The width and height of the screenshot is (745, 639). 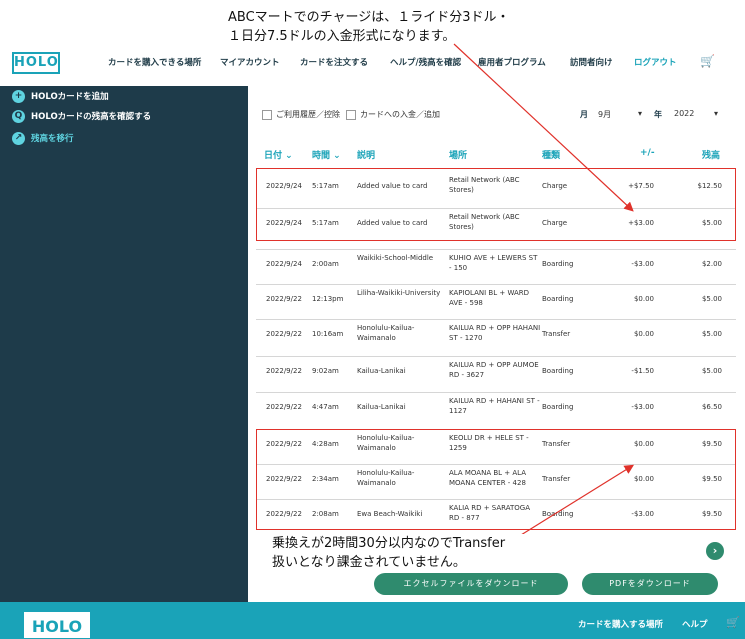 I want to click on cell-time: 9:02am, so click(x=325, y=371).